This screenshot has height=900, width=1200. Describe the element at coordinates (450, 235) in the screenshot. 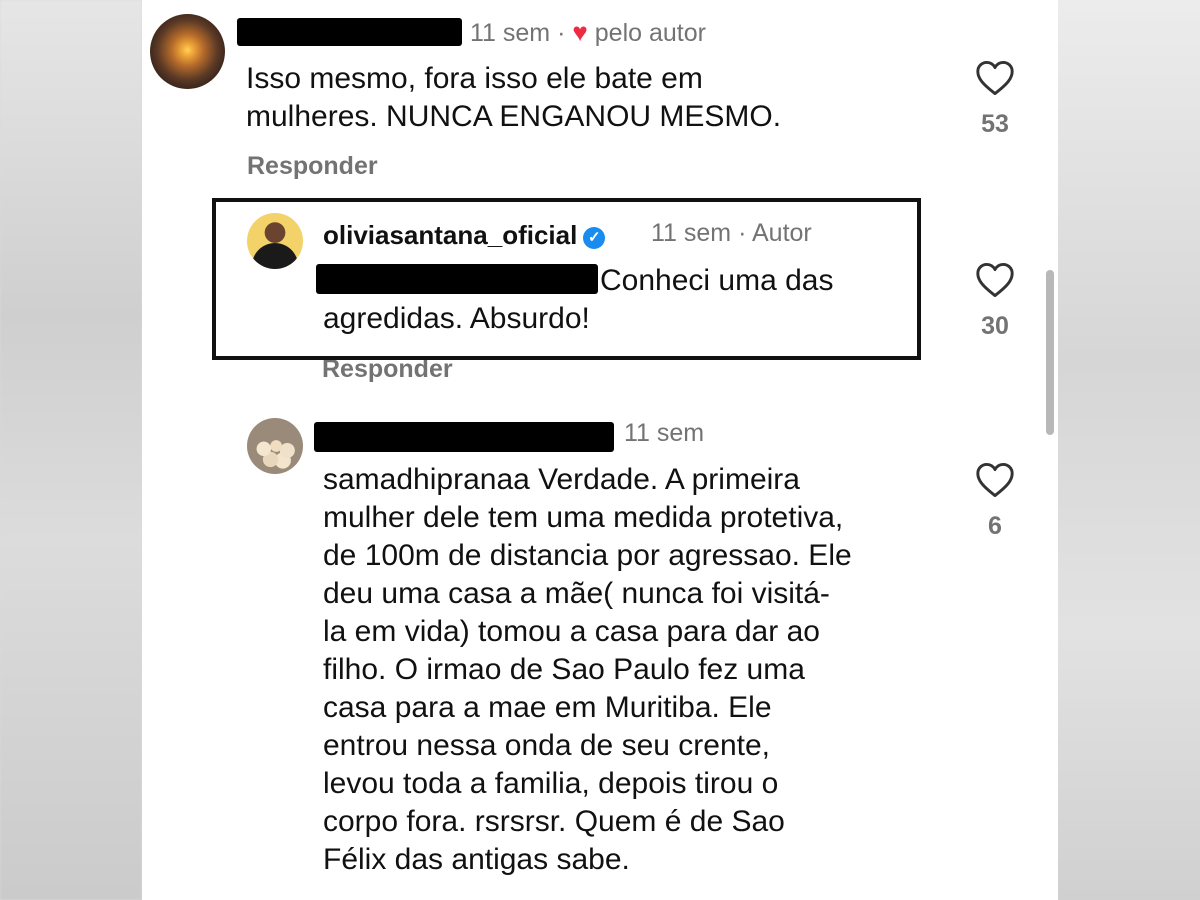

I see `username-text: oliviasantana_oficial` at that location.